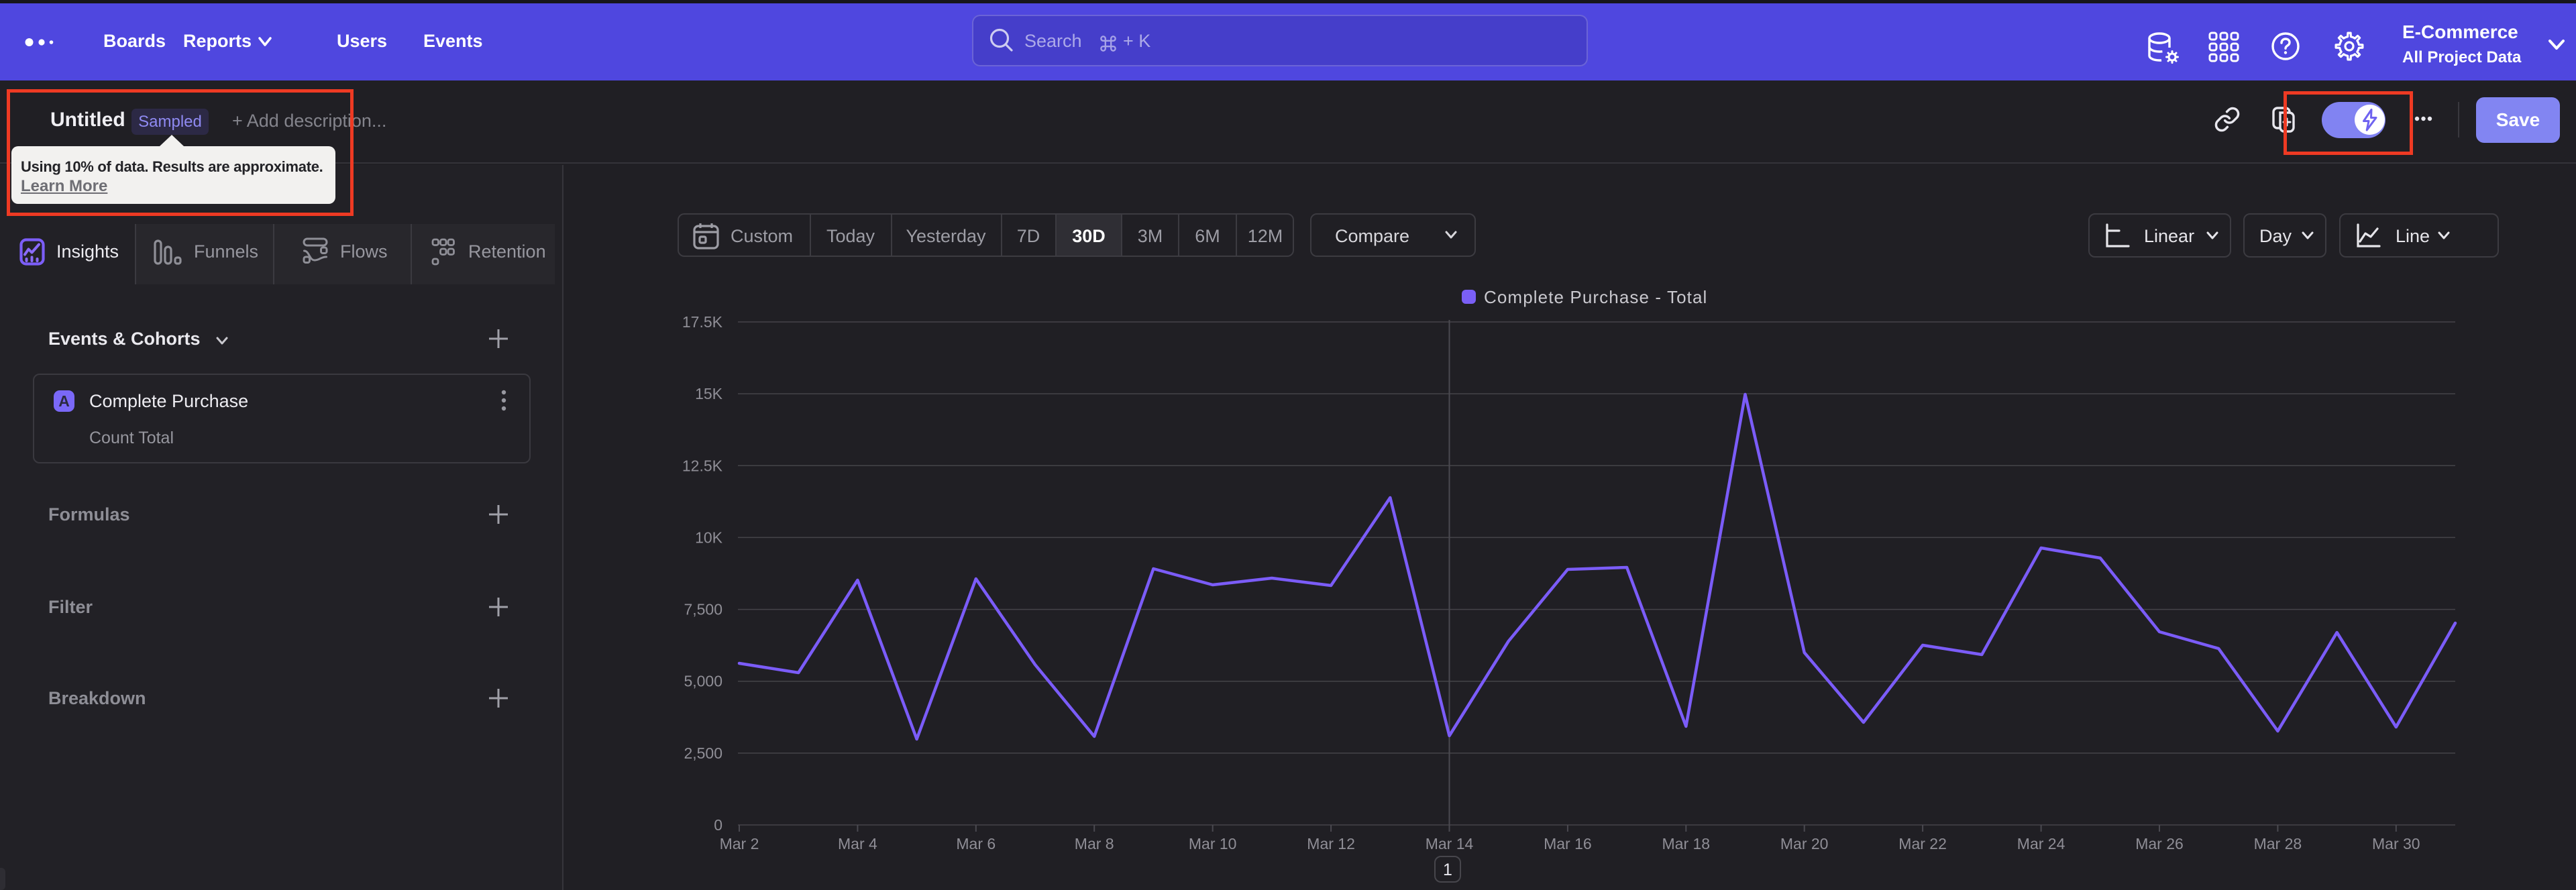  What do you see at coordinates (703, 753) in the screenshot?
I see `svg-text: 2,500` at bounding box center [703, 753].